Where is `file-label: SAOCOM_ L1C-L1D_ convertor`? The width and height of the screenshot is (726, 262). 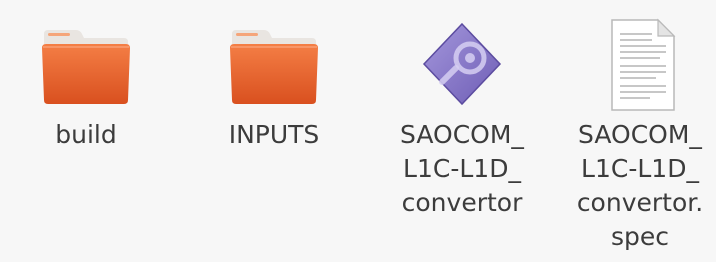 file-label: SAOCOM_ L1C-L1D_ convertor is located at coordinates (462, 169).